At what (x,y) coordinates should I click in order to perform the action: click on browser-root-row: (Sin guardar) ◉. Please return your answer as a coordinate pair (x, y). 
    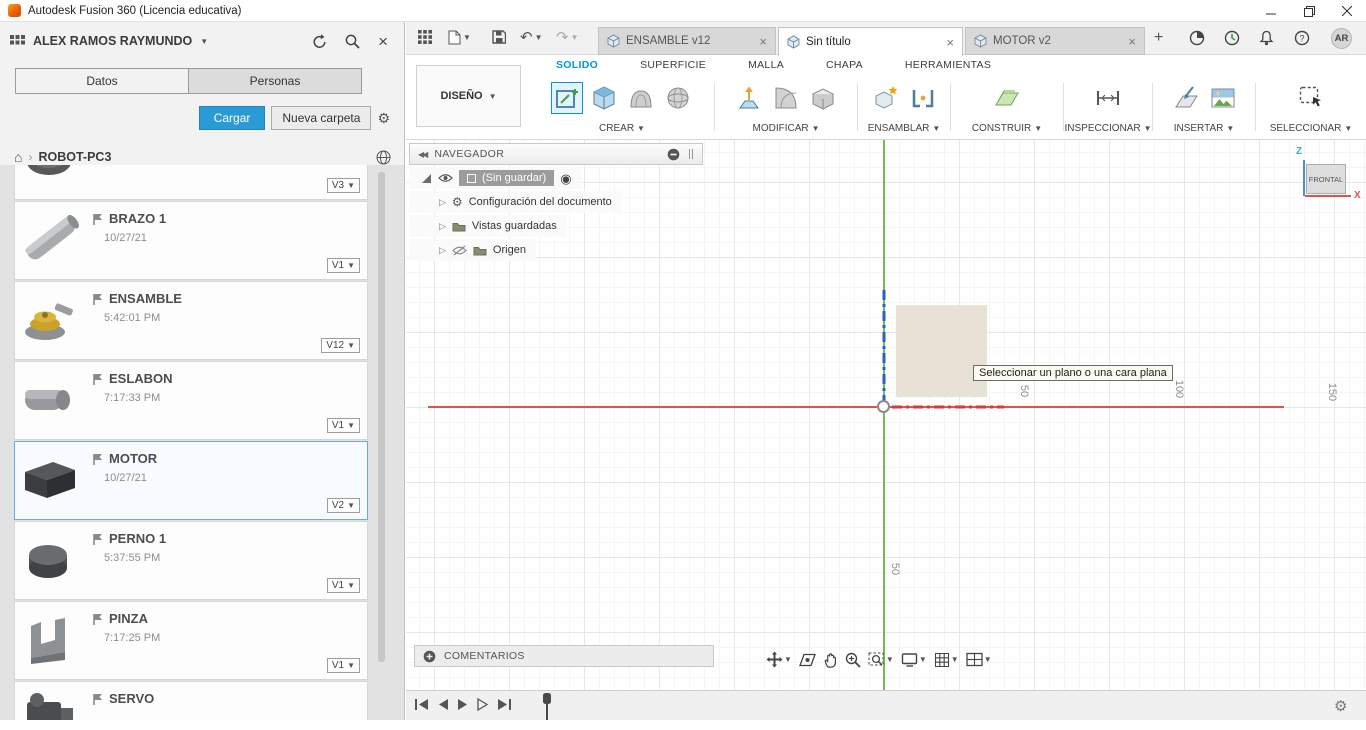
    Looking at the image, I should click on (495, 178).